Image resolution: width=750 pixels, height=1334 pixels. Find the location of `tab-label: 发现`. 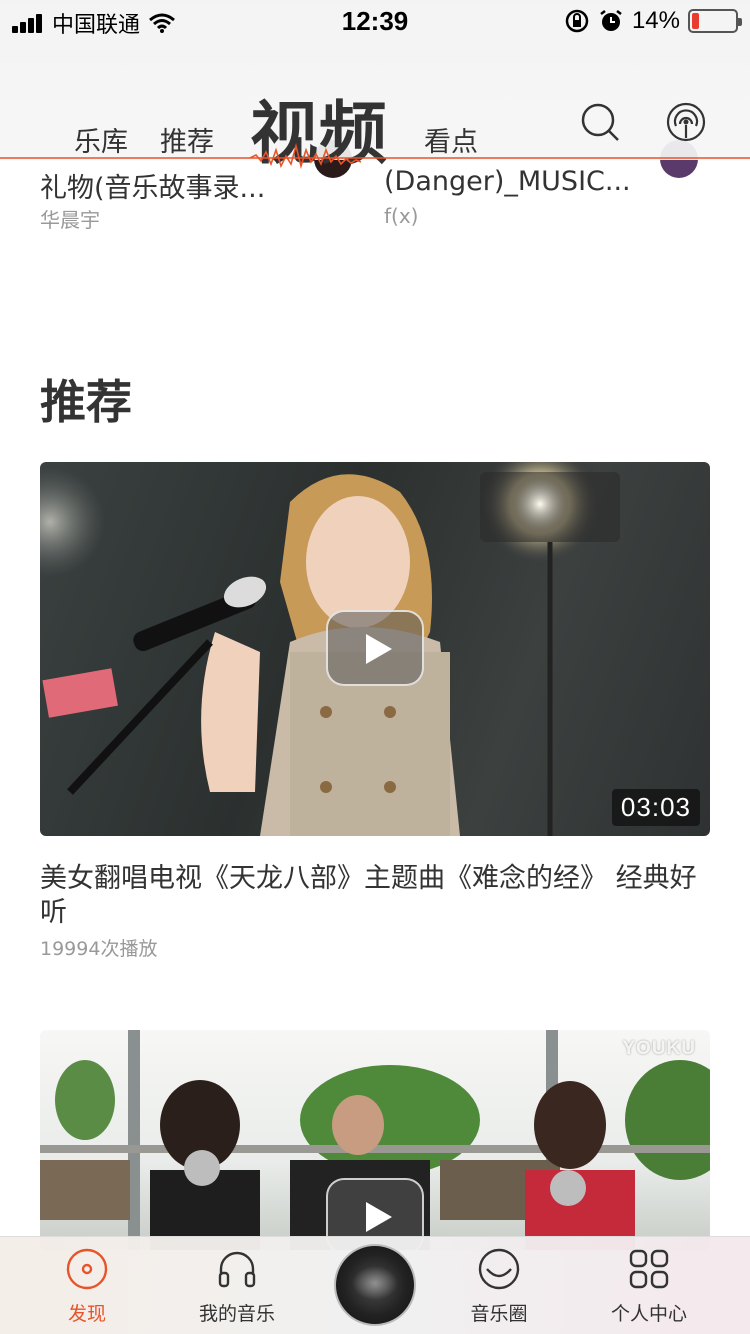

tab-label: 发现 is located at coordinates (86, 1314).